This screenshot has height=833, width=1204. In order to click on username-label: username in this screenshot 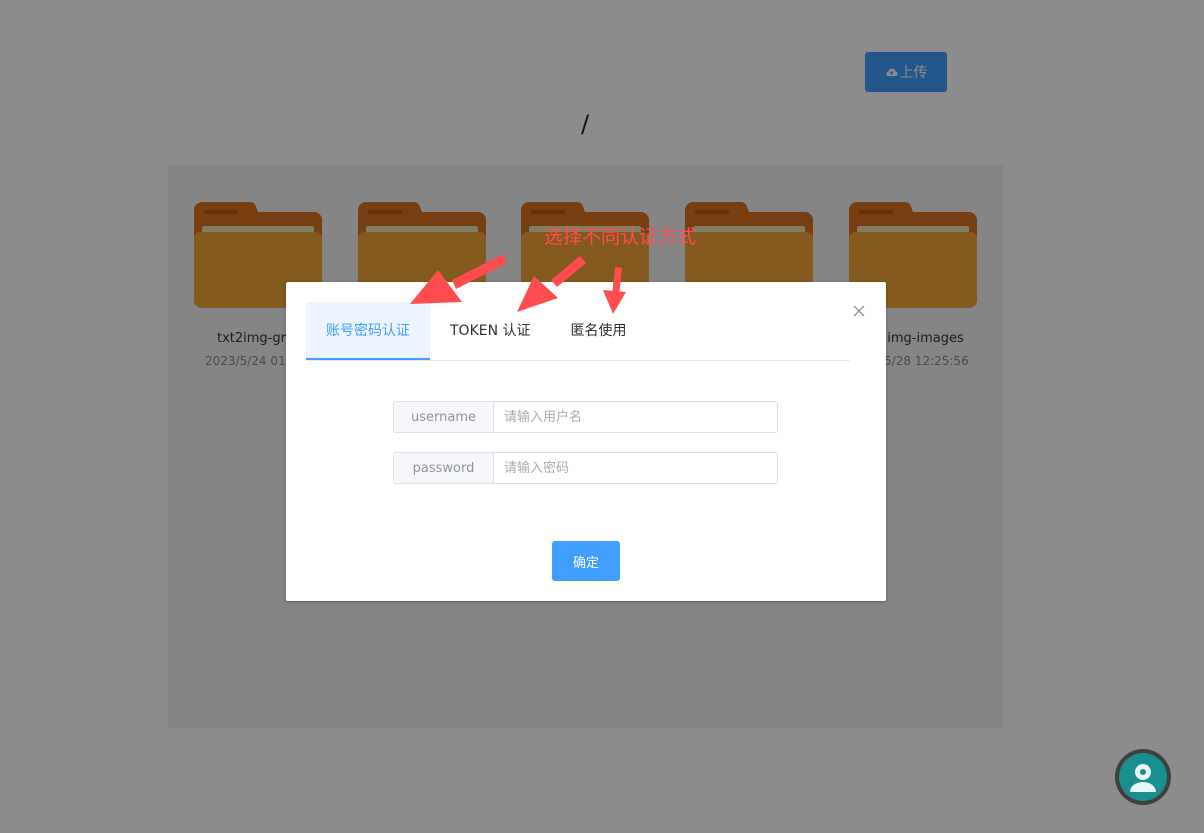, I will do `click(443, 417)`.